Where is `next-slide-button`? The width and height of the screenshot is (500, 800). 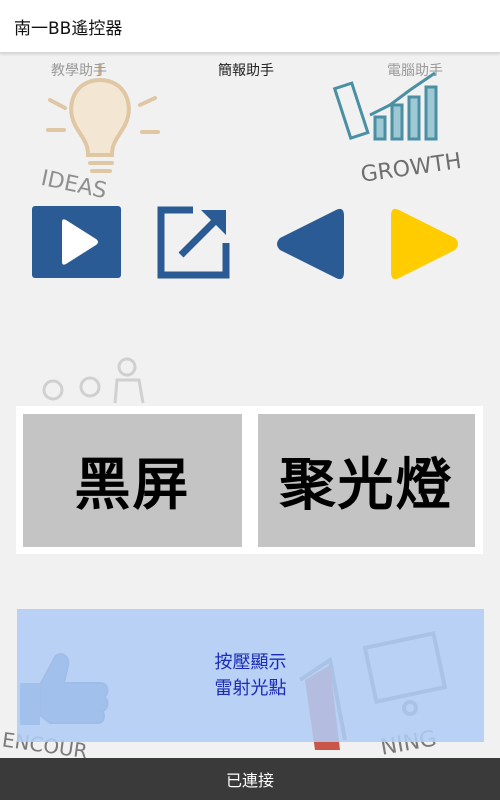 next-slide-button is located at coordinates (426, 244).